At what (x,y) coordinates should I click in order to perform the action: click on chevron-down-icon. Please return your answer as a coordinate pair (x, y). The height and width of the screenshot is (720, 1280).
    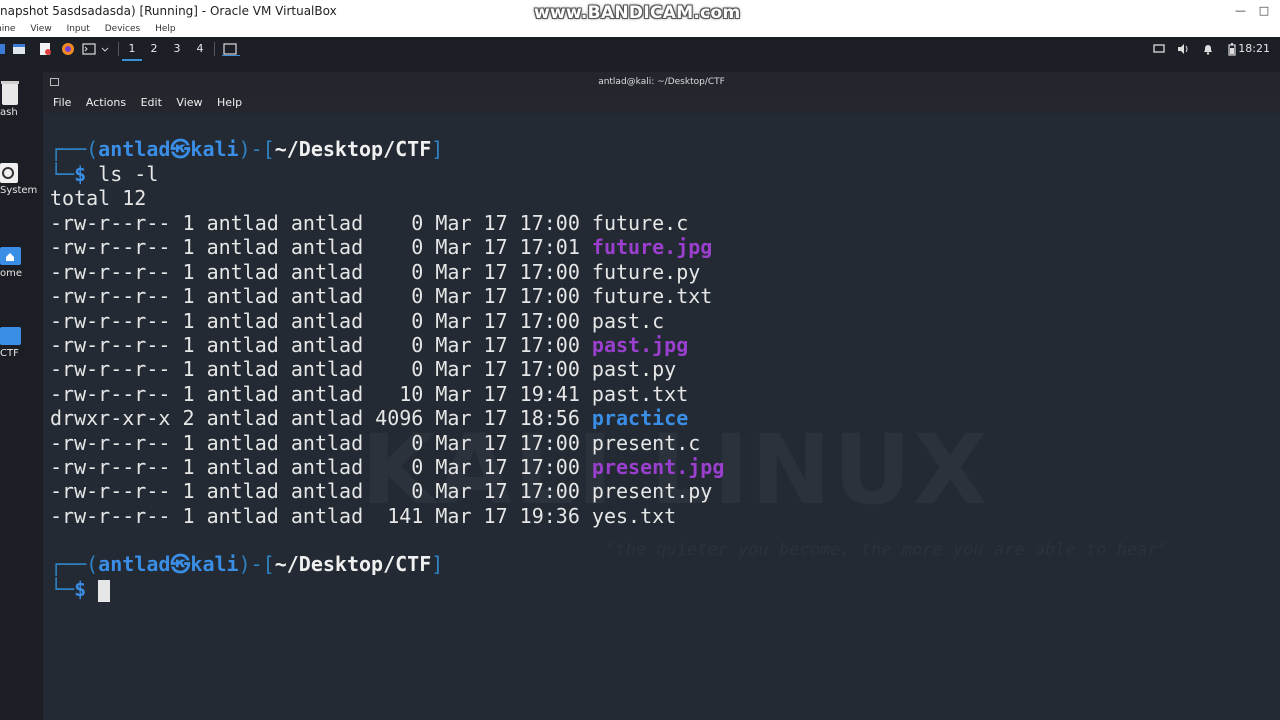
    Looking at the image, I should click on (105, 49).